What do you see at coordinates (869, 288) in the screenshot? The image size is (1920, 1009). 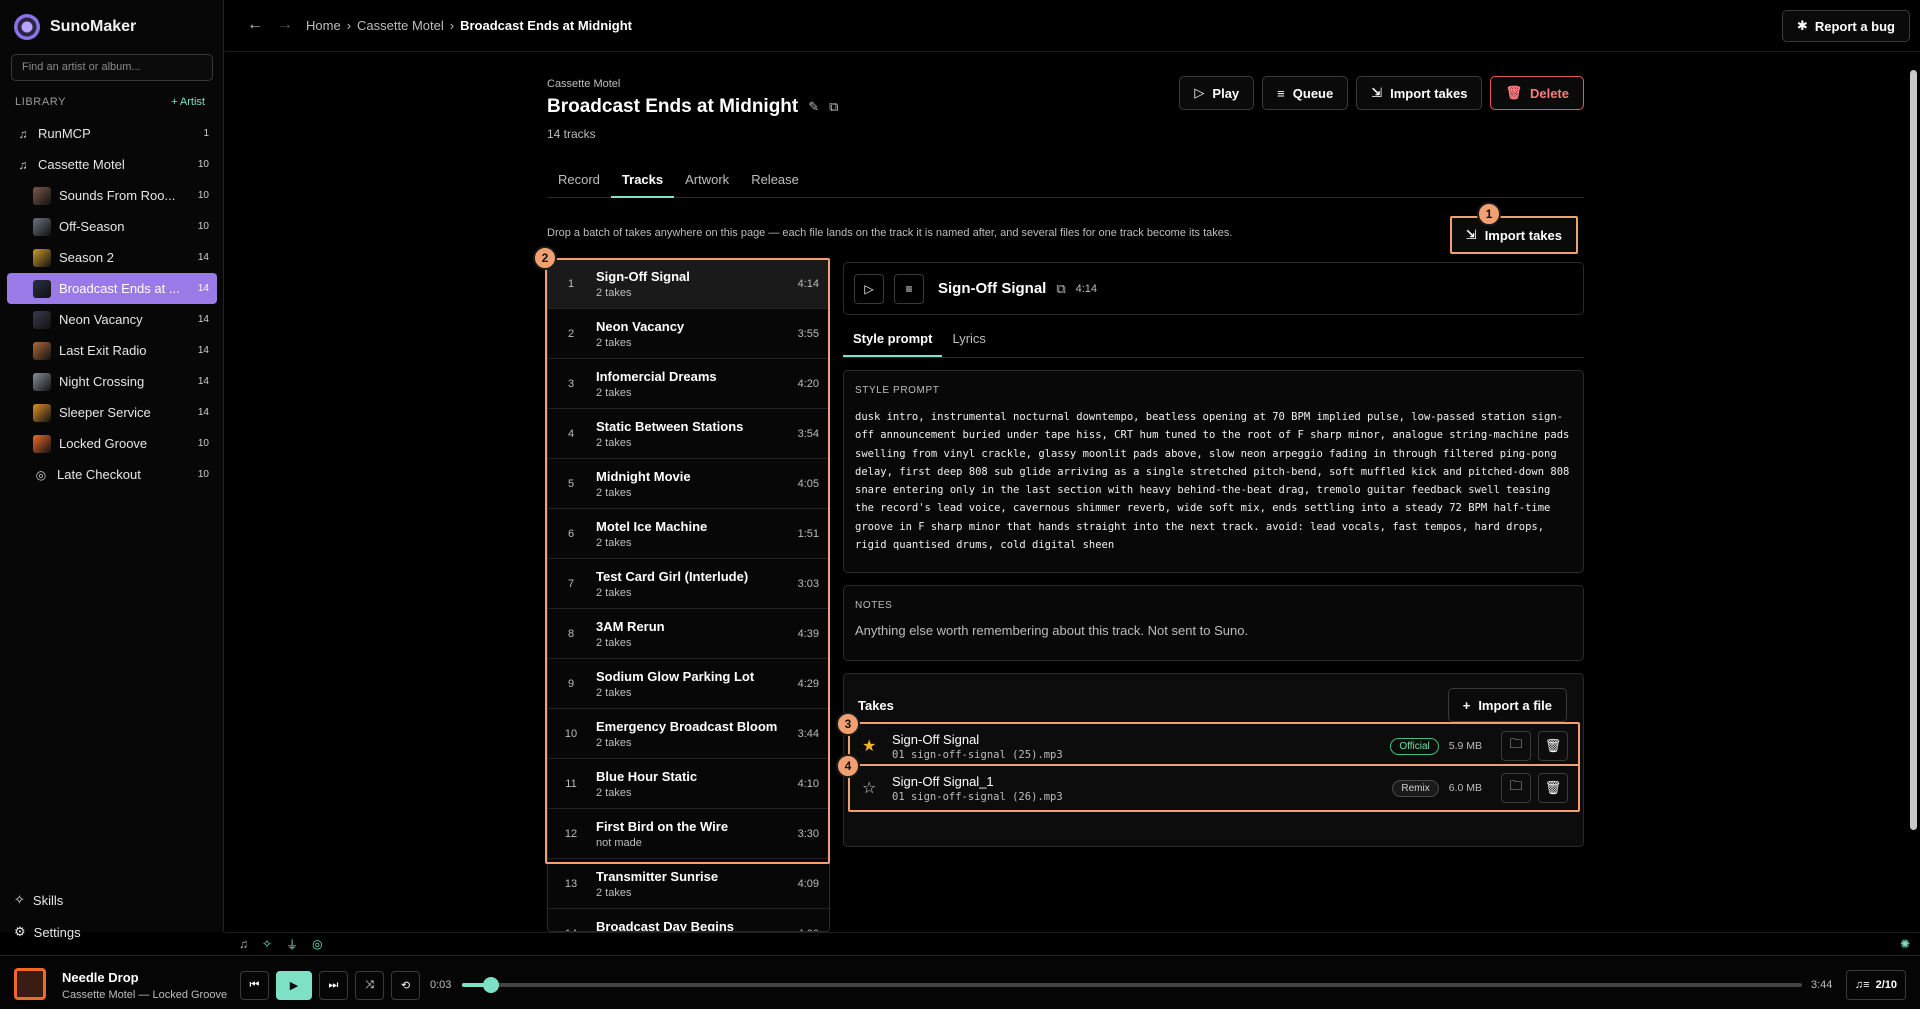 I see `track-play-button: ▷` at bounding box center [869, 288].